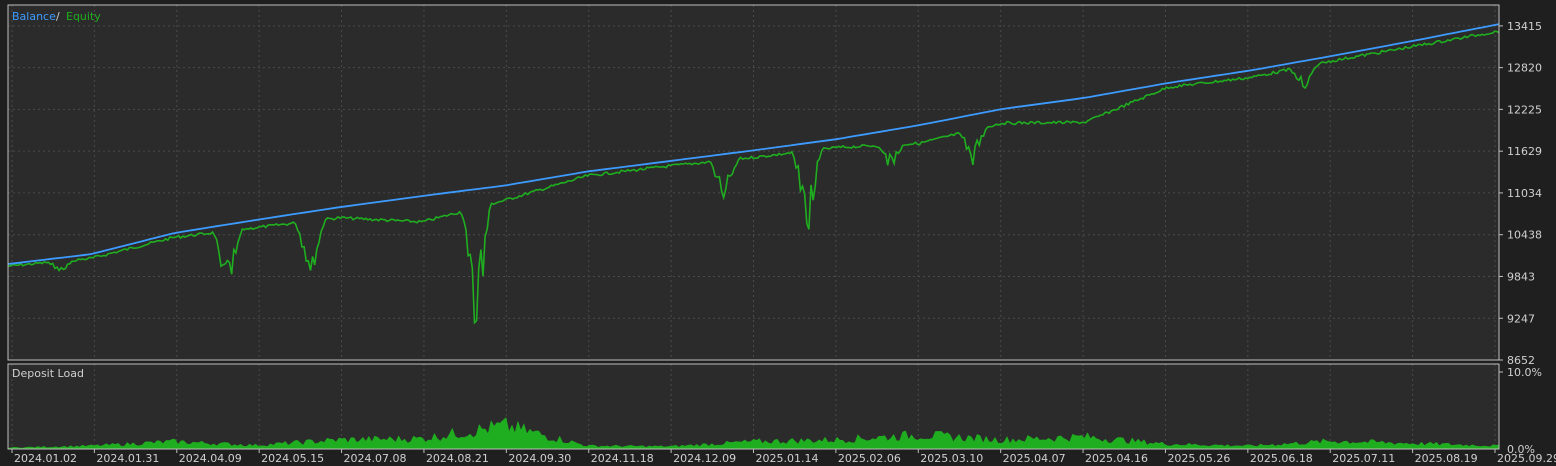 The width and height of the screenshot is (1556, 466). Describe the element at coordinates (457, 458) in the screenshot. I see `x-tick-label: 2024.08.21` at that location.